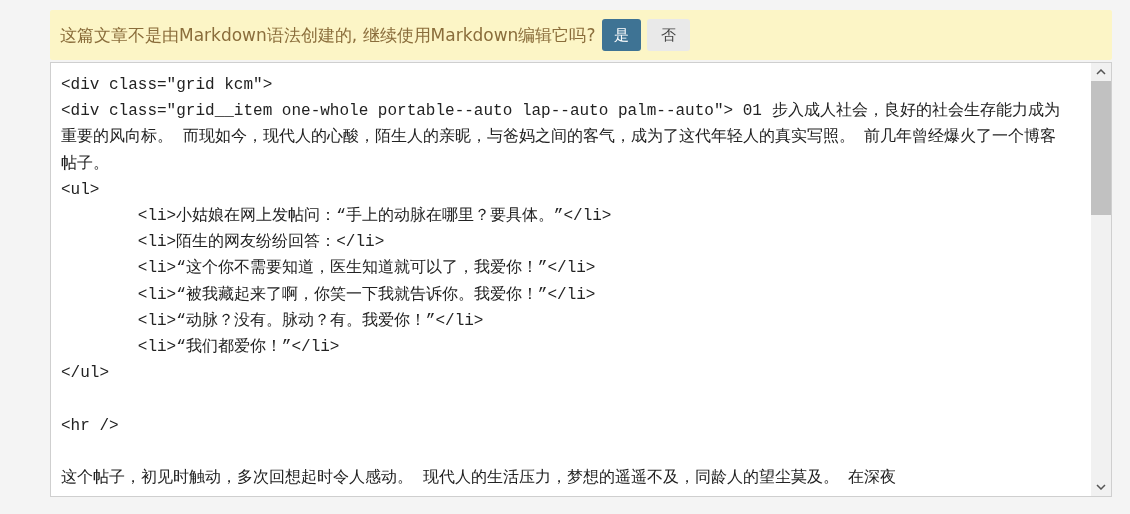 Image resolution: width=1130 pixels, height=514 pixels. What do you see at coordinates (310, 321) in the screenshot?
I see `code-line: <li>“动脉？没有。脉动？有。我爱你！”</li>` at bounding box center [310, 321].